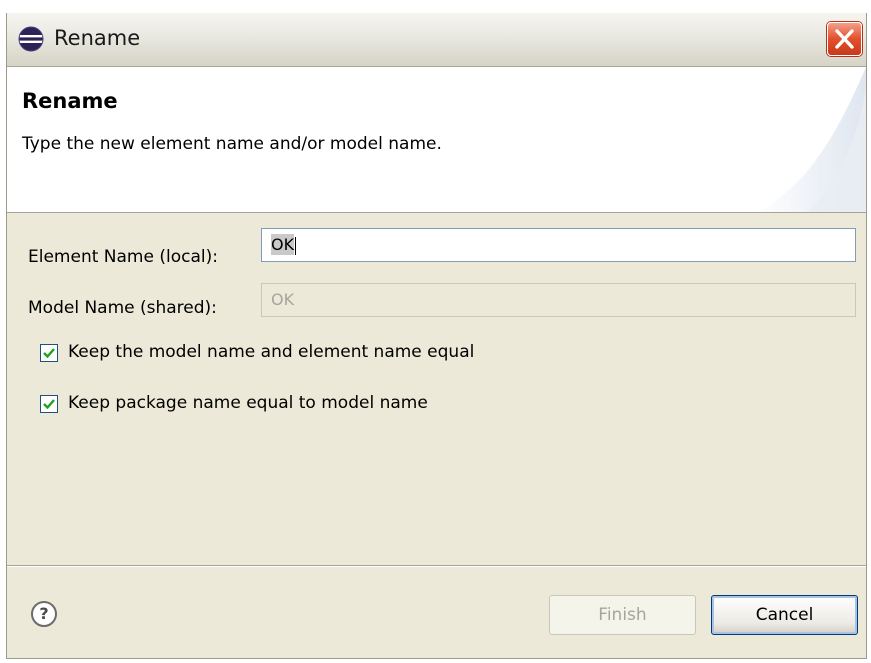  I want to click on help-button: ?, so click(44, 614).